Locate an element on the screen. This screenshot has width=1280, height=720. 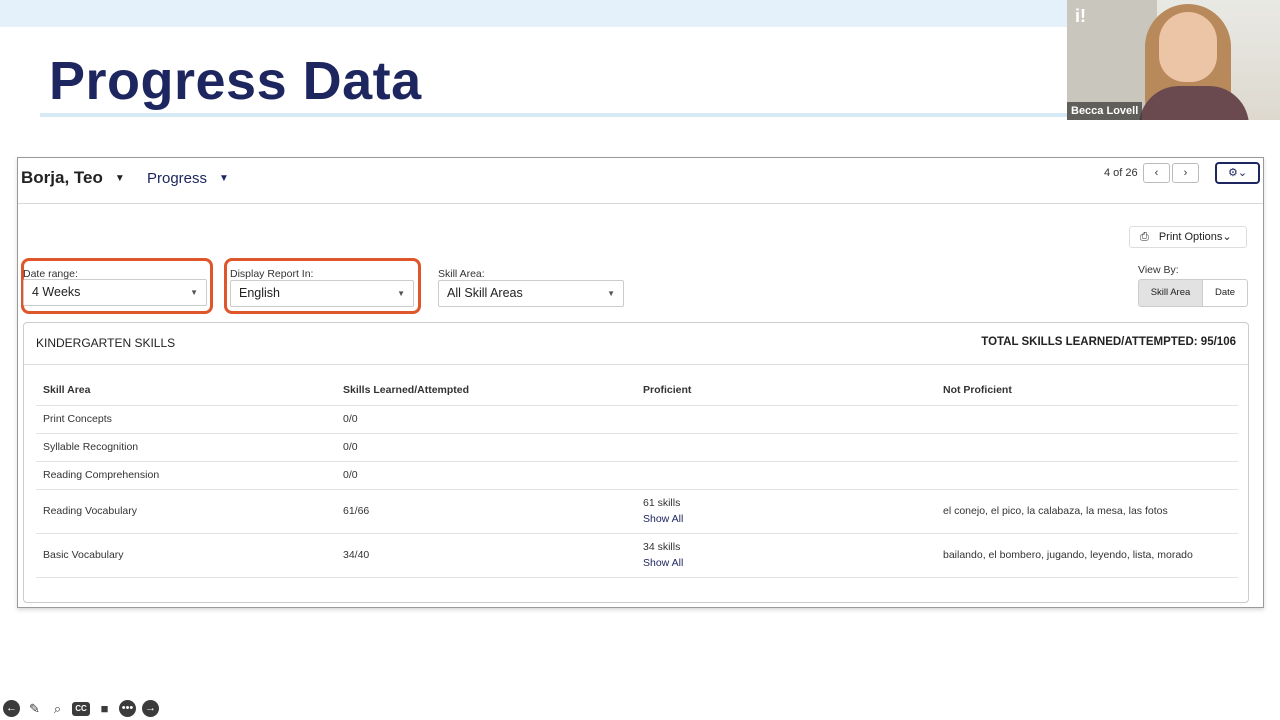
total-skills: TOTAL SKILLS LEARNED/ATTEMPTED: 95/106 is located at coordinates (1108, 342).